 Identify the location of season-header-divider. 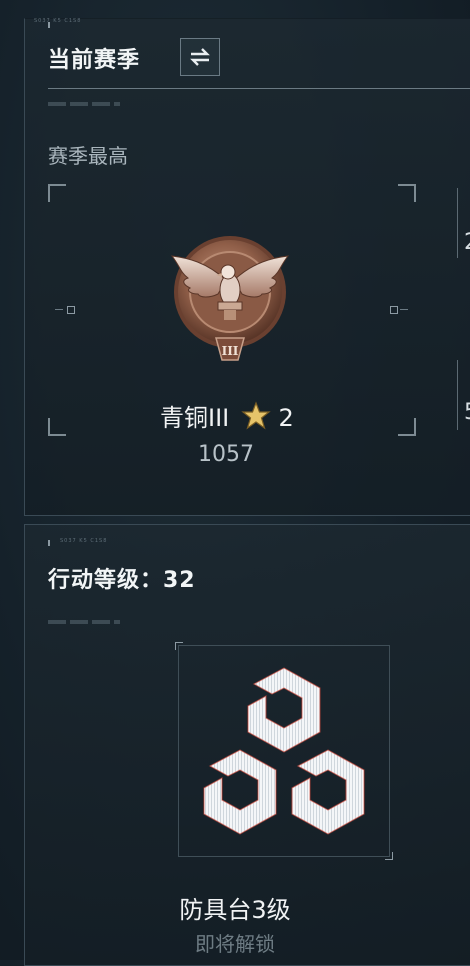
(259, 88).